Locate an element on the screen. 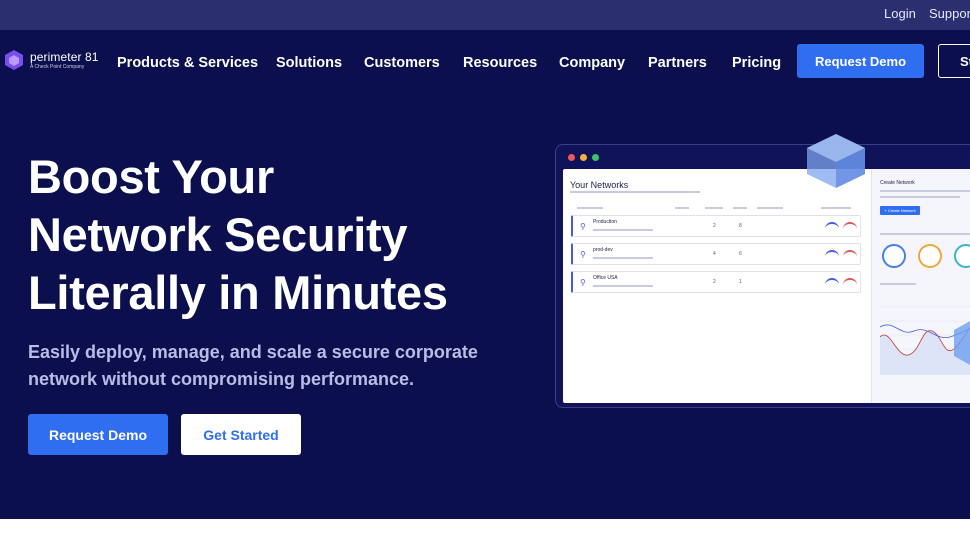 The height and width of the screenshot is (545, 970). network-row: ⚲ prod-dev 4 6 is located at coordinates (716, 254).